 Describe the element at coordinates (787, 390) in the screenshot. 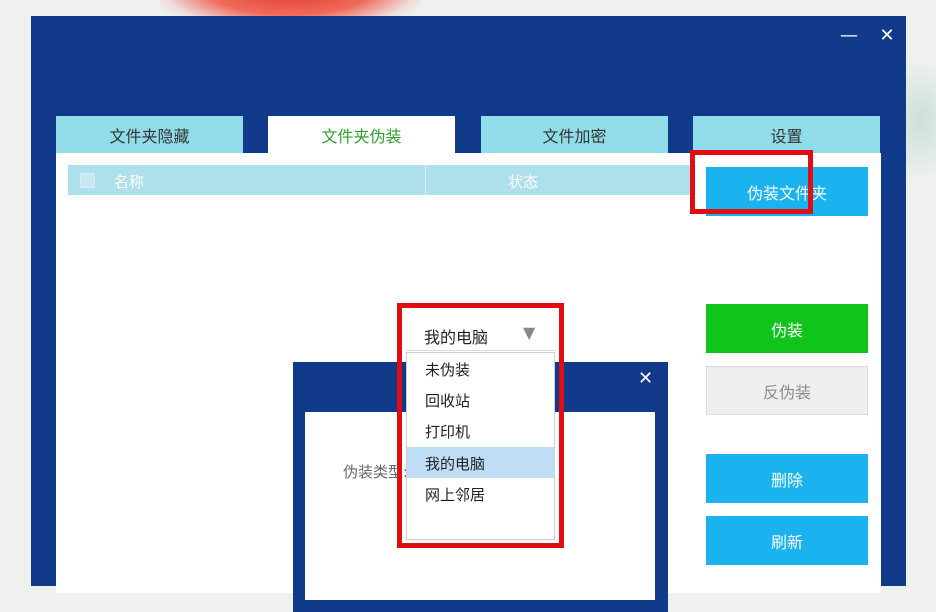

I see `undisguise-button: 反伪装` at that location.